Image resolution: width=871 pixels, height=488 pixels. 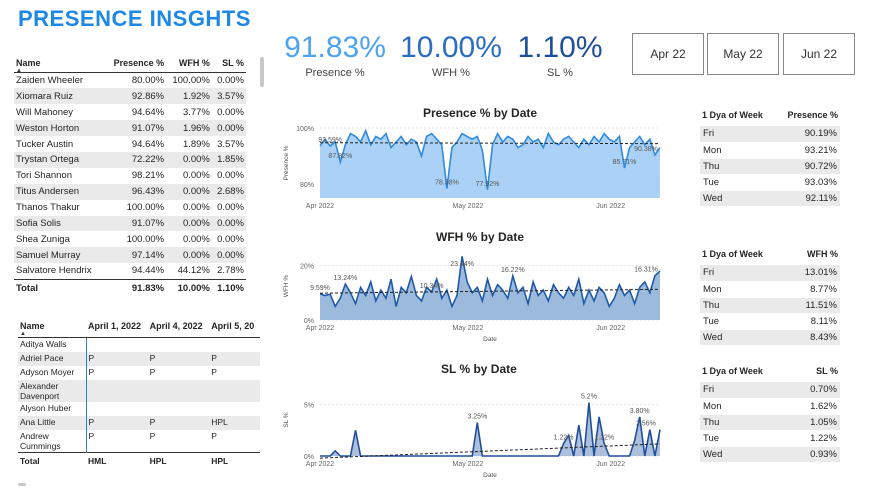 I want to click on table-row: Mon 1.62%, so click(x=770, y=406).